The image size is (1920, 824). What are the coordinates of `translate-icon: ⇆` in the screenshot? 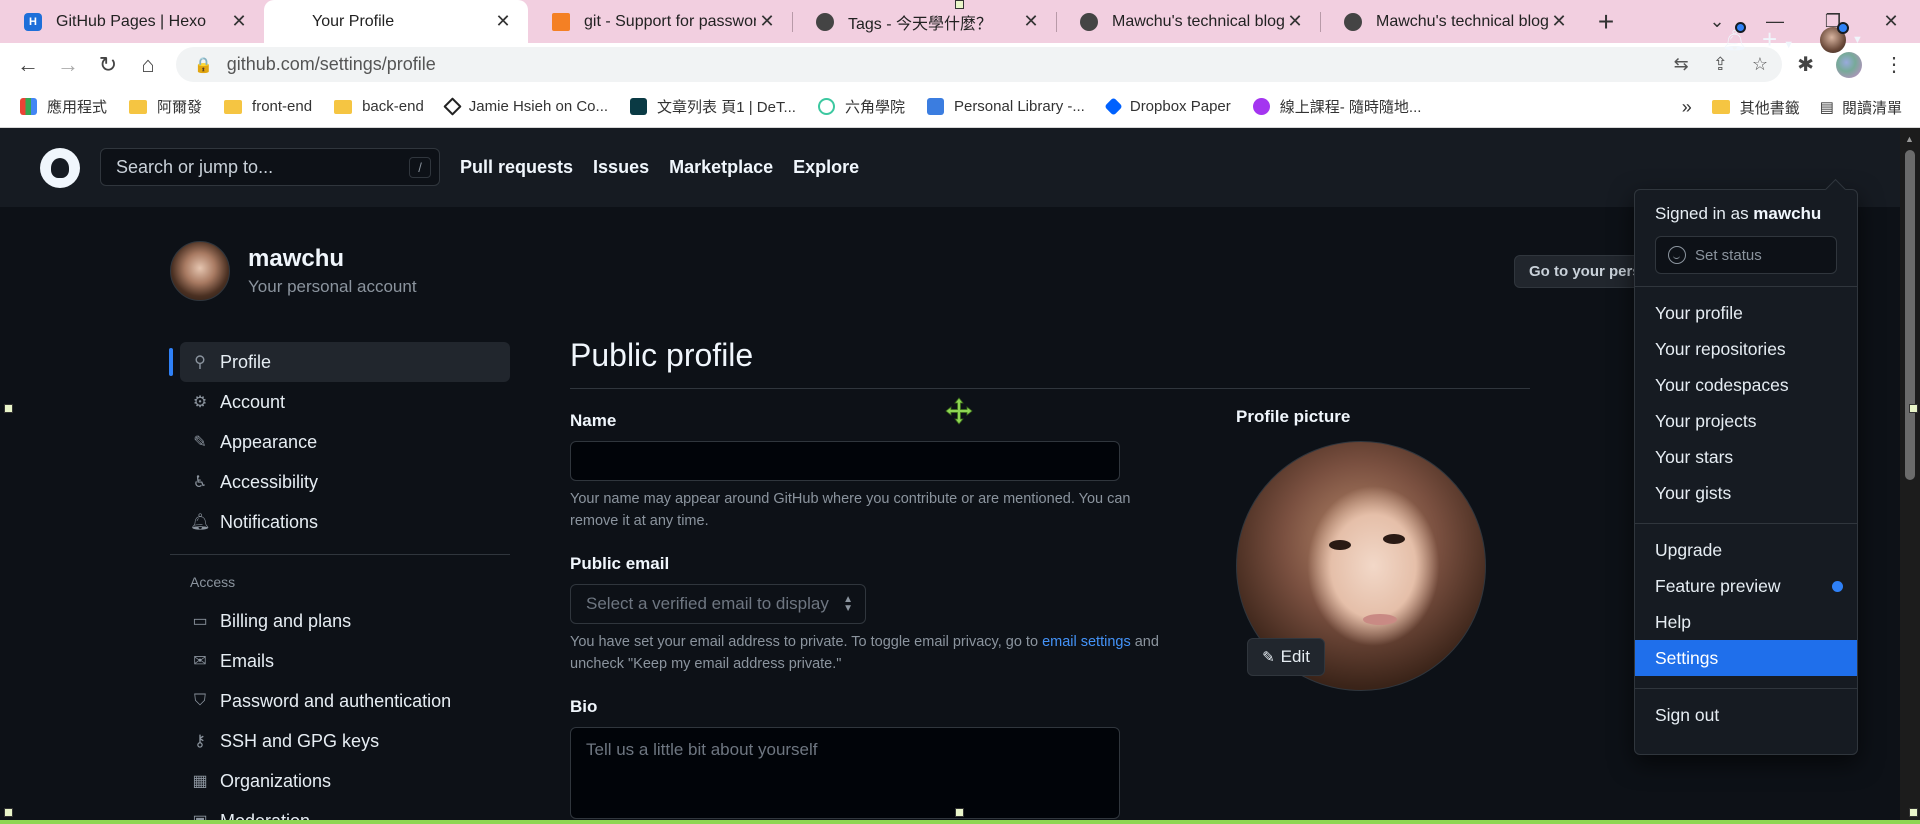 It's located at (1681, 64).